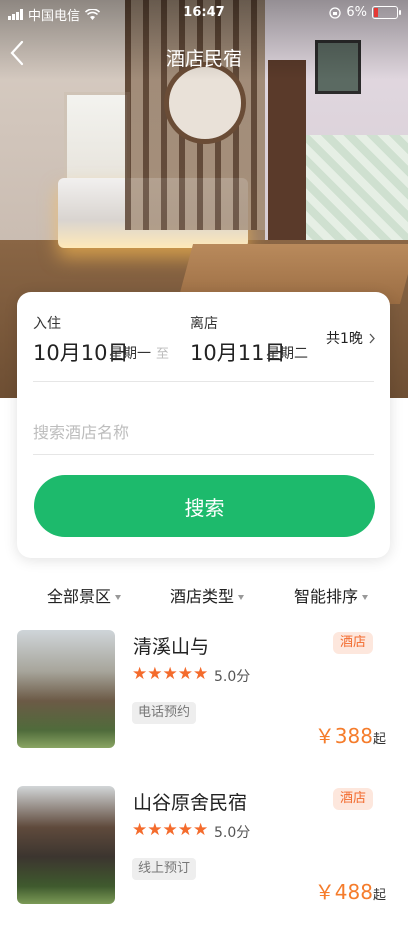  I want to click on page-title: 酒店民宿, so click(203, 59).